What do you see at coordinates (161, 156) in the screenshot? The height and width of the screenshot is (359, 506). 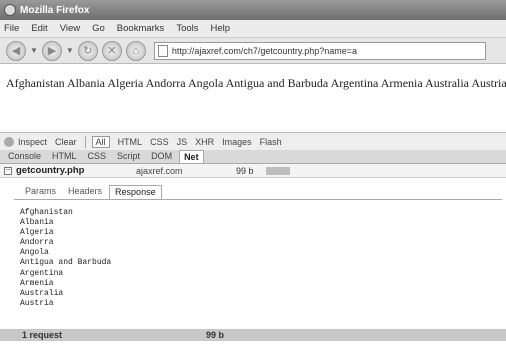 I see `tab-dom: DOM` at bounding box center [161, 156].